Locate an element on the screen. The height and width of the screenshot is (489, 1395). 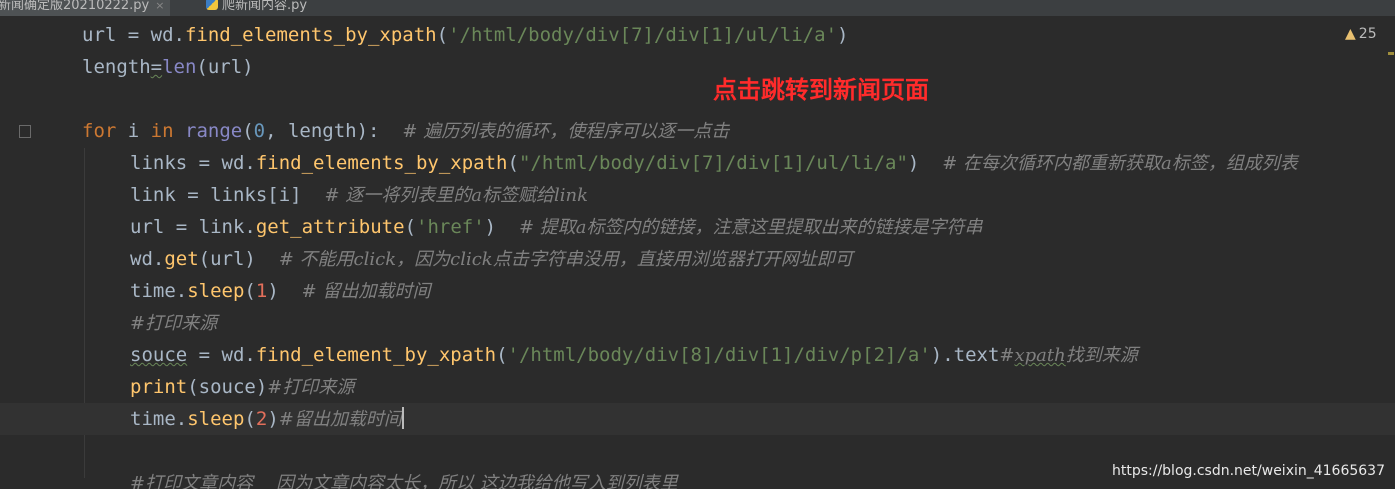
editor-tab-bar: 新闻确定版20210222.py × 爬新闻内容.py is located at coordinates (697, 8).